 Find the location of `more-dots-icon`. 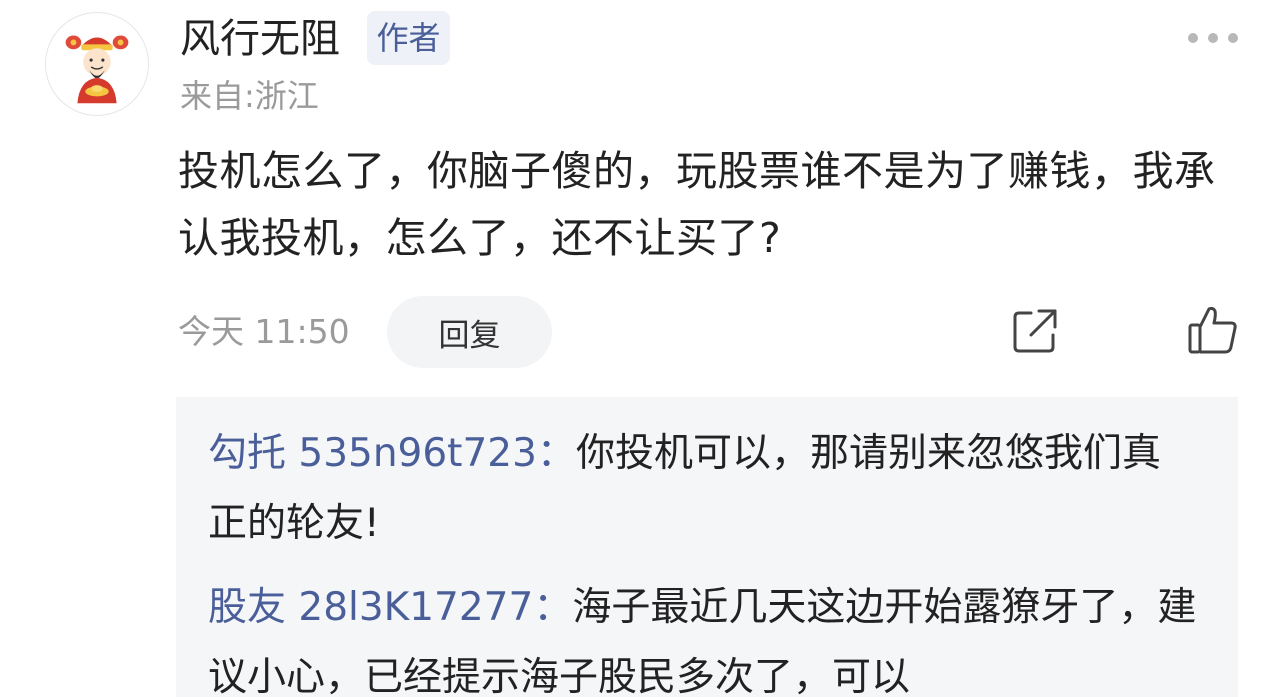

more-dots-icon is located at coordinates (1213, 38).